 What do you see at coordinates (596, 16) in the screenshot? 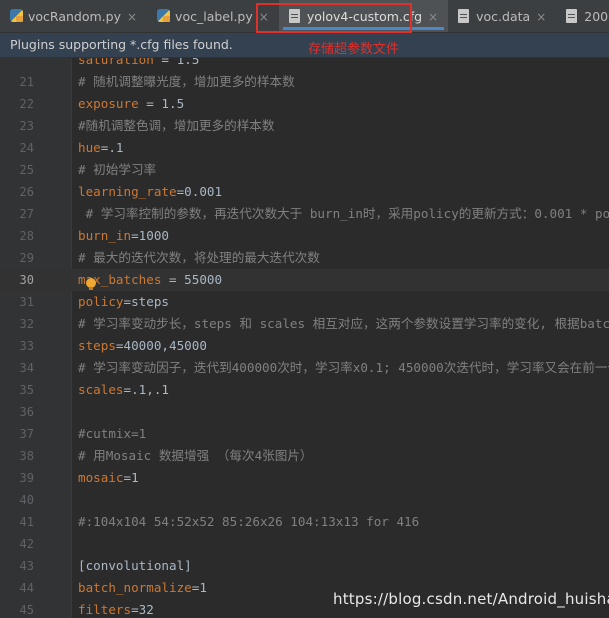
I see `tab-label: 2007_test.txt` at bounding box center [596, 16].